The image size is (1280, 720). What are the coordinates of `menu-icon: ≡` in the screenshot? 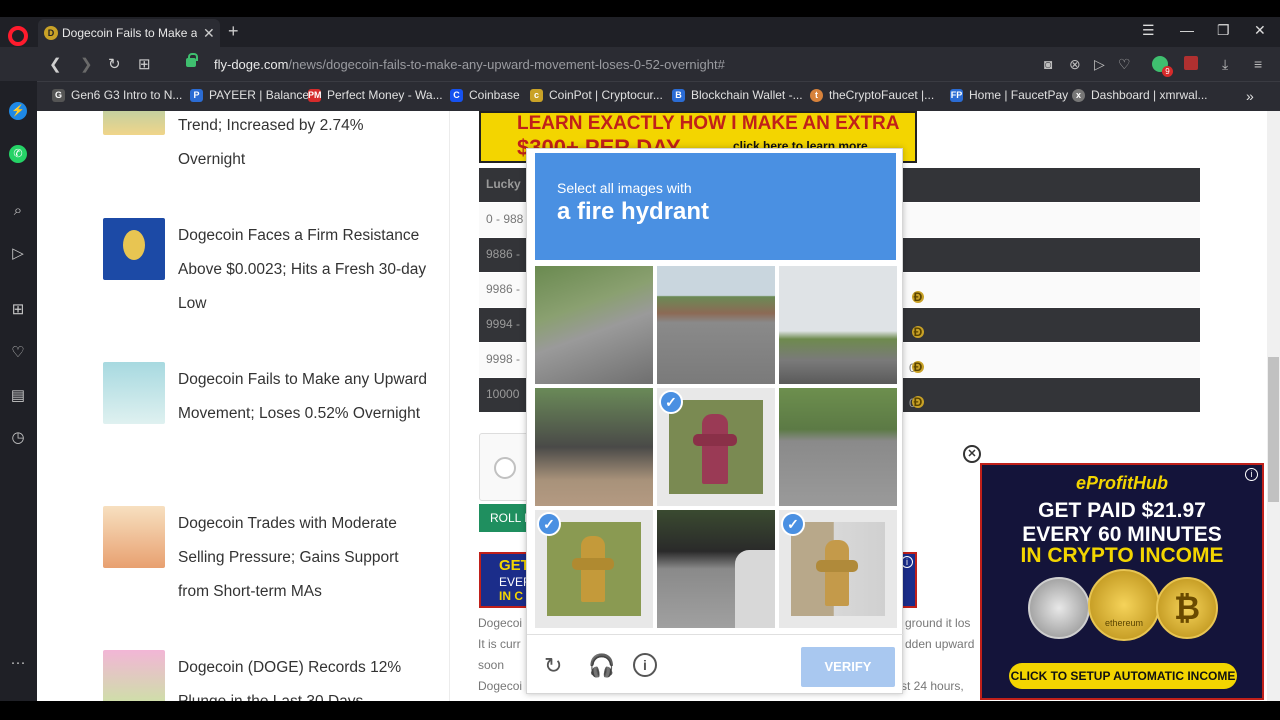 It's located at (1258, 64).